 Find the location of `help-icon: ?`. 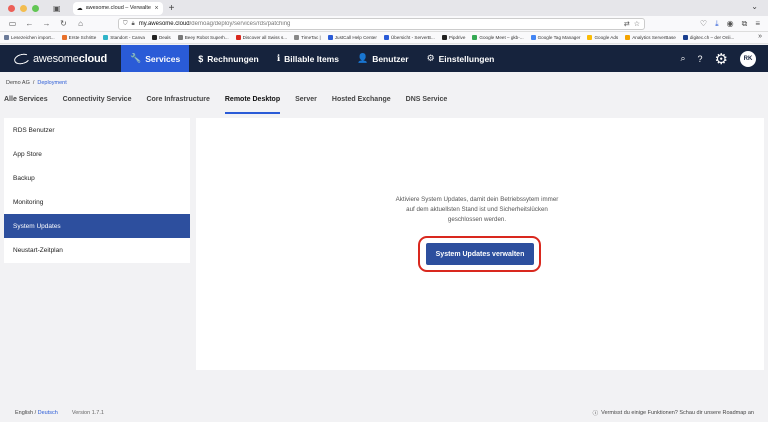

help-icon: ? is located at coordinates (700, 59).